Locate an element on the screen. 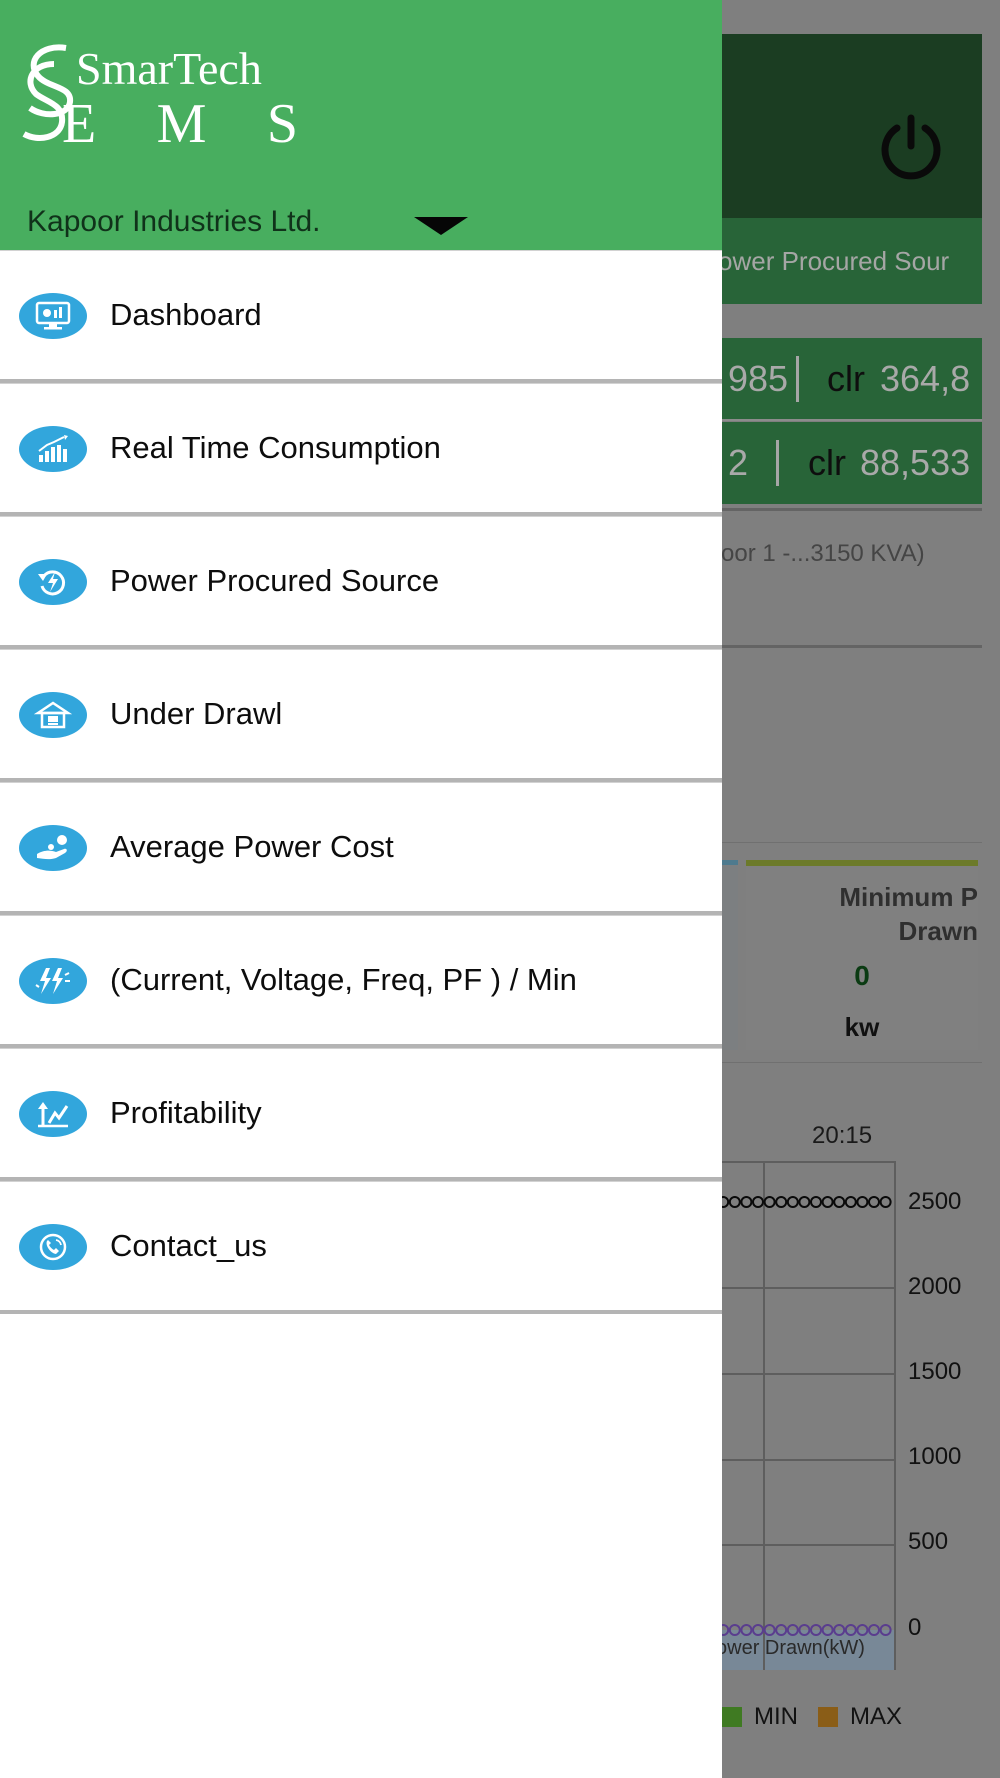 This screenshot has height=1778, width=1000. menu-item-average-power-cost: Average Power Cost is located at coordinates (361, 848).